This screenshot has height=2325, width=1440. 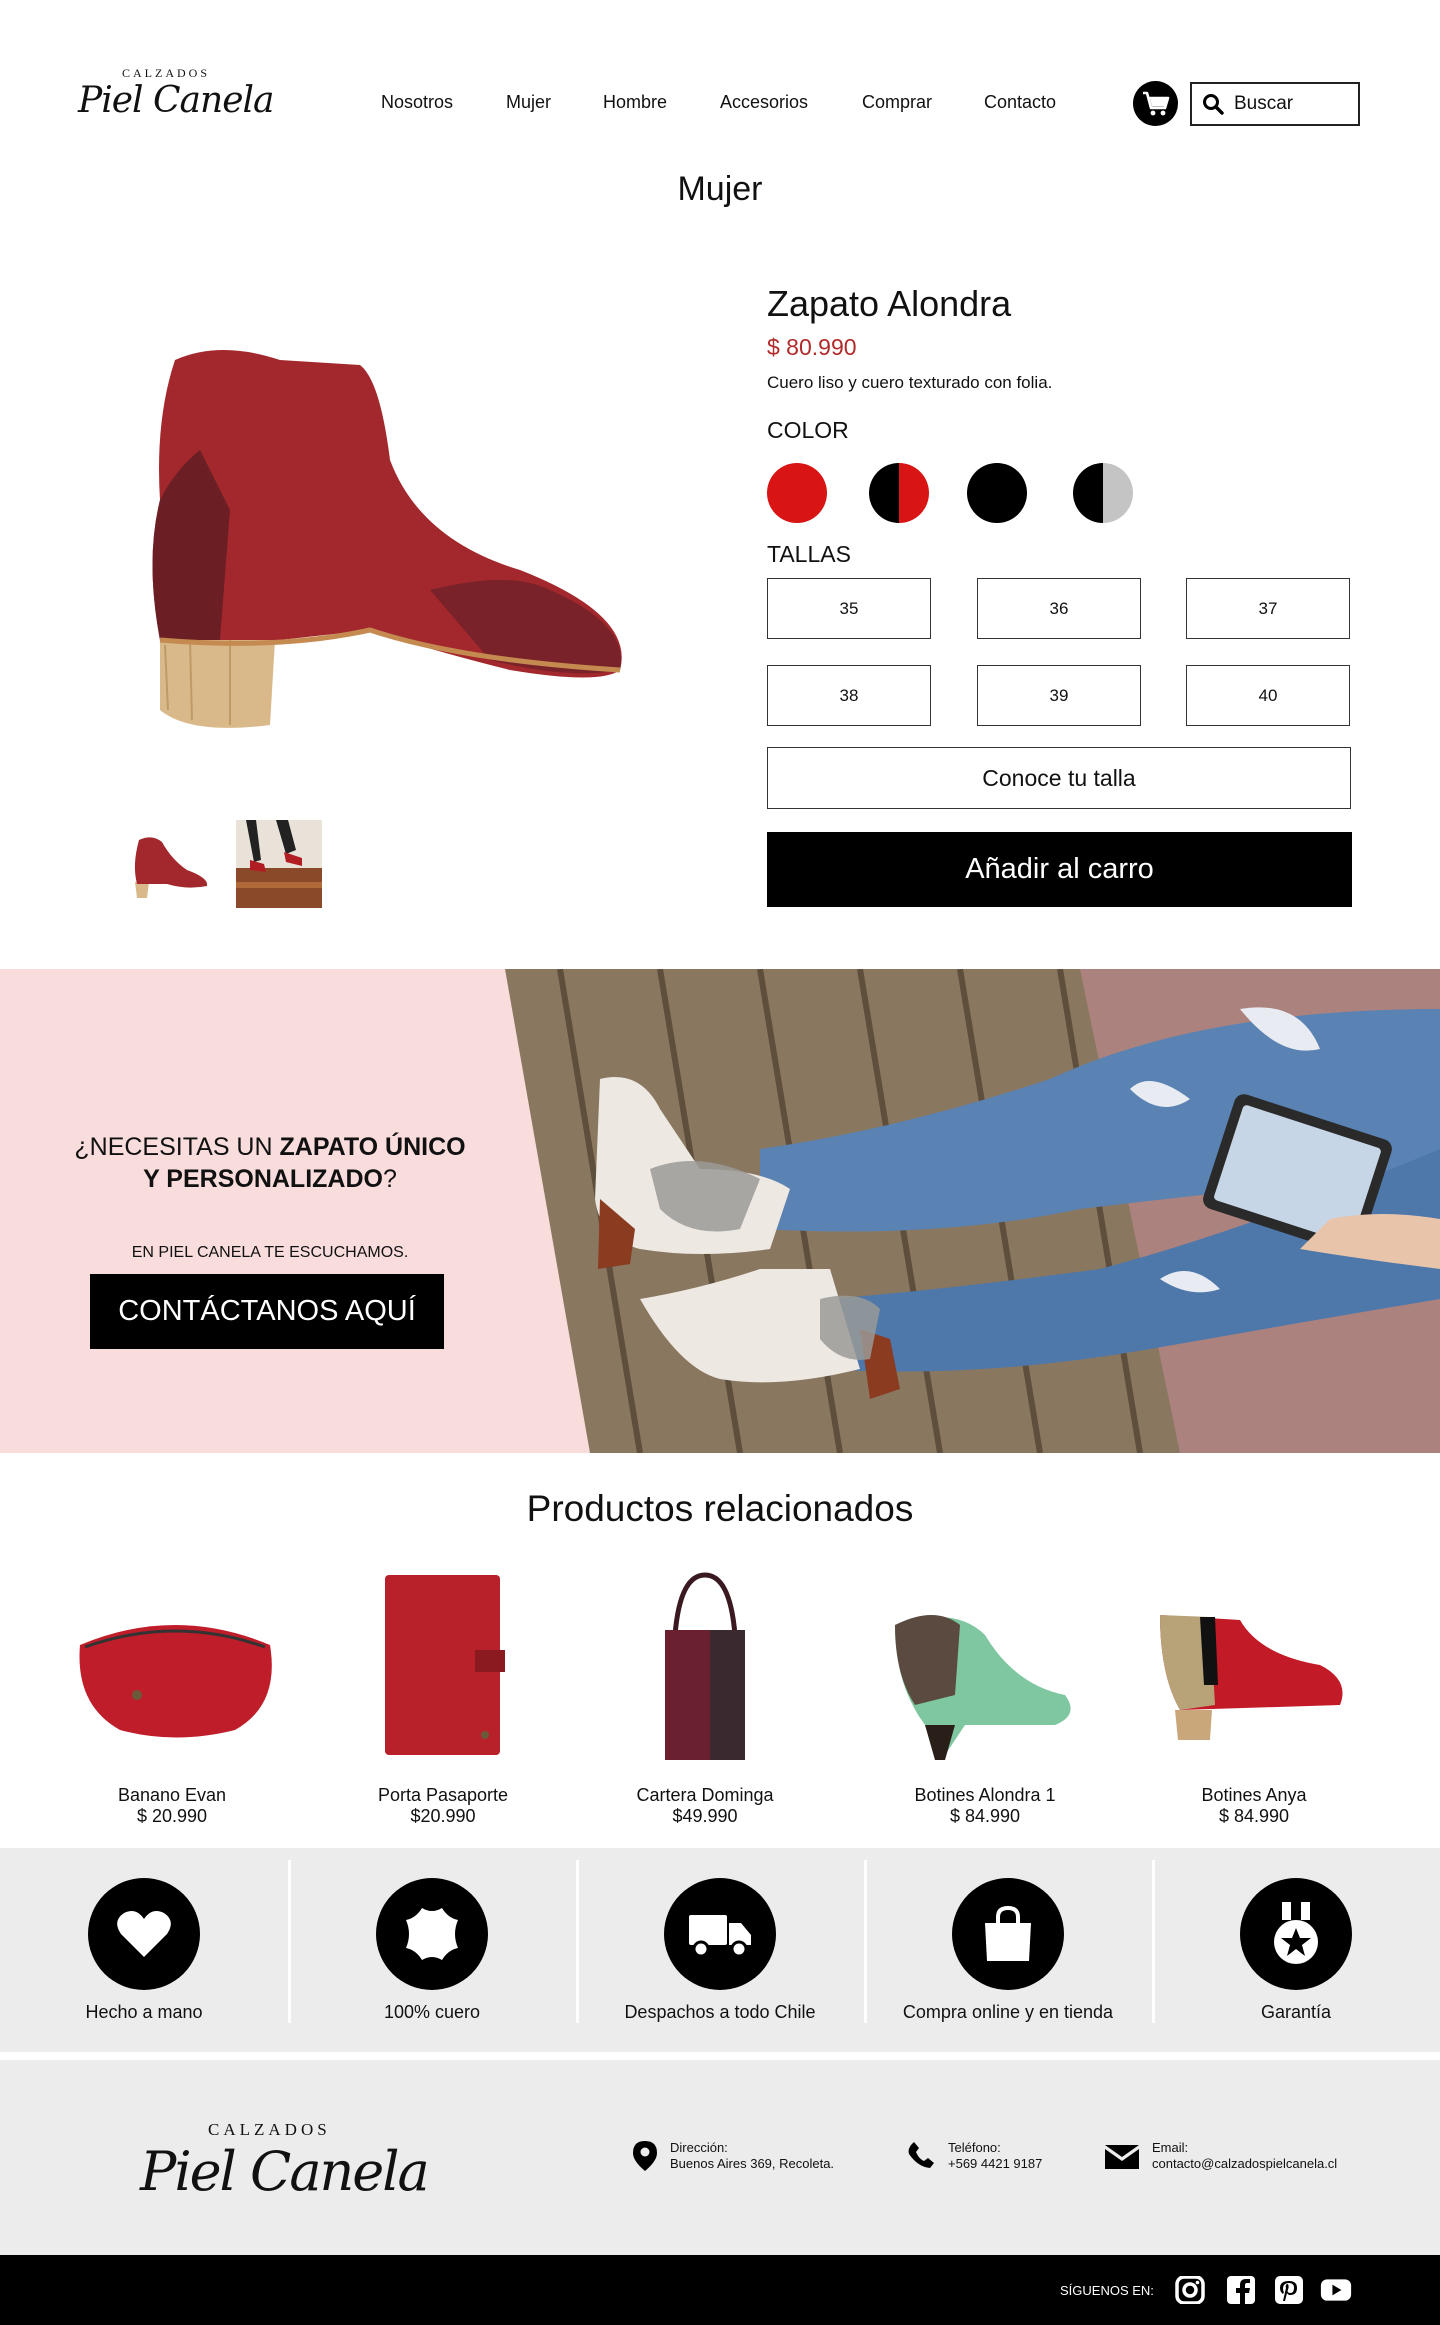 I want to click on footer-logo: CALZADOS Piel Canela, so click(x=285, y=2163).